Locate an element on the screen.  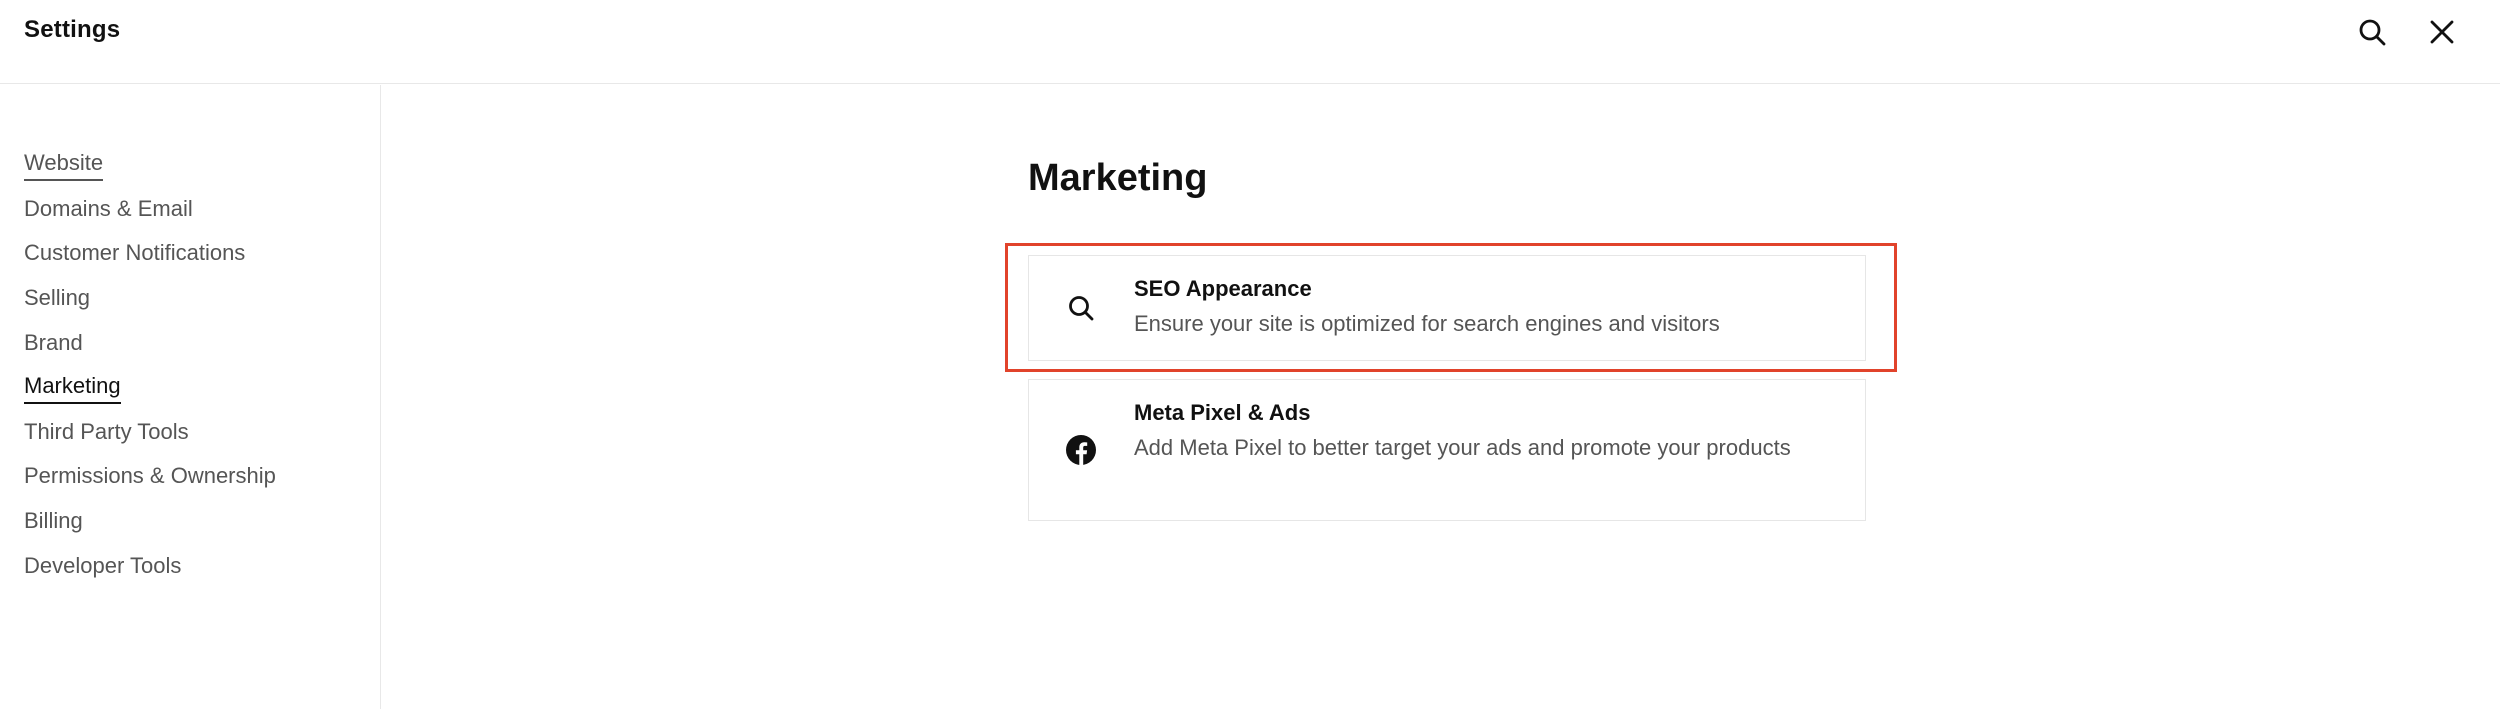
sidebar-item-label: Domains & Email is located at coordinates (108, 208).